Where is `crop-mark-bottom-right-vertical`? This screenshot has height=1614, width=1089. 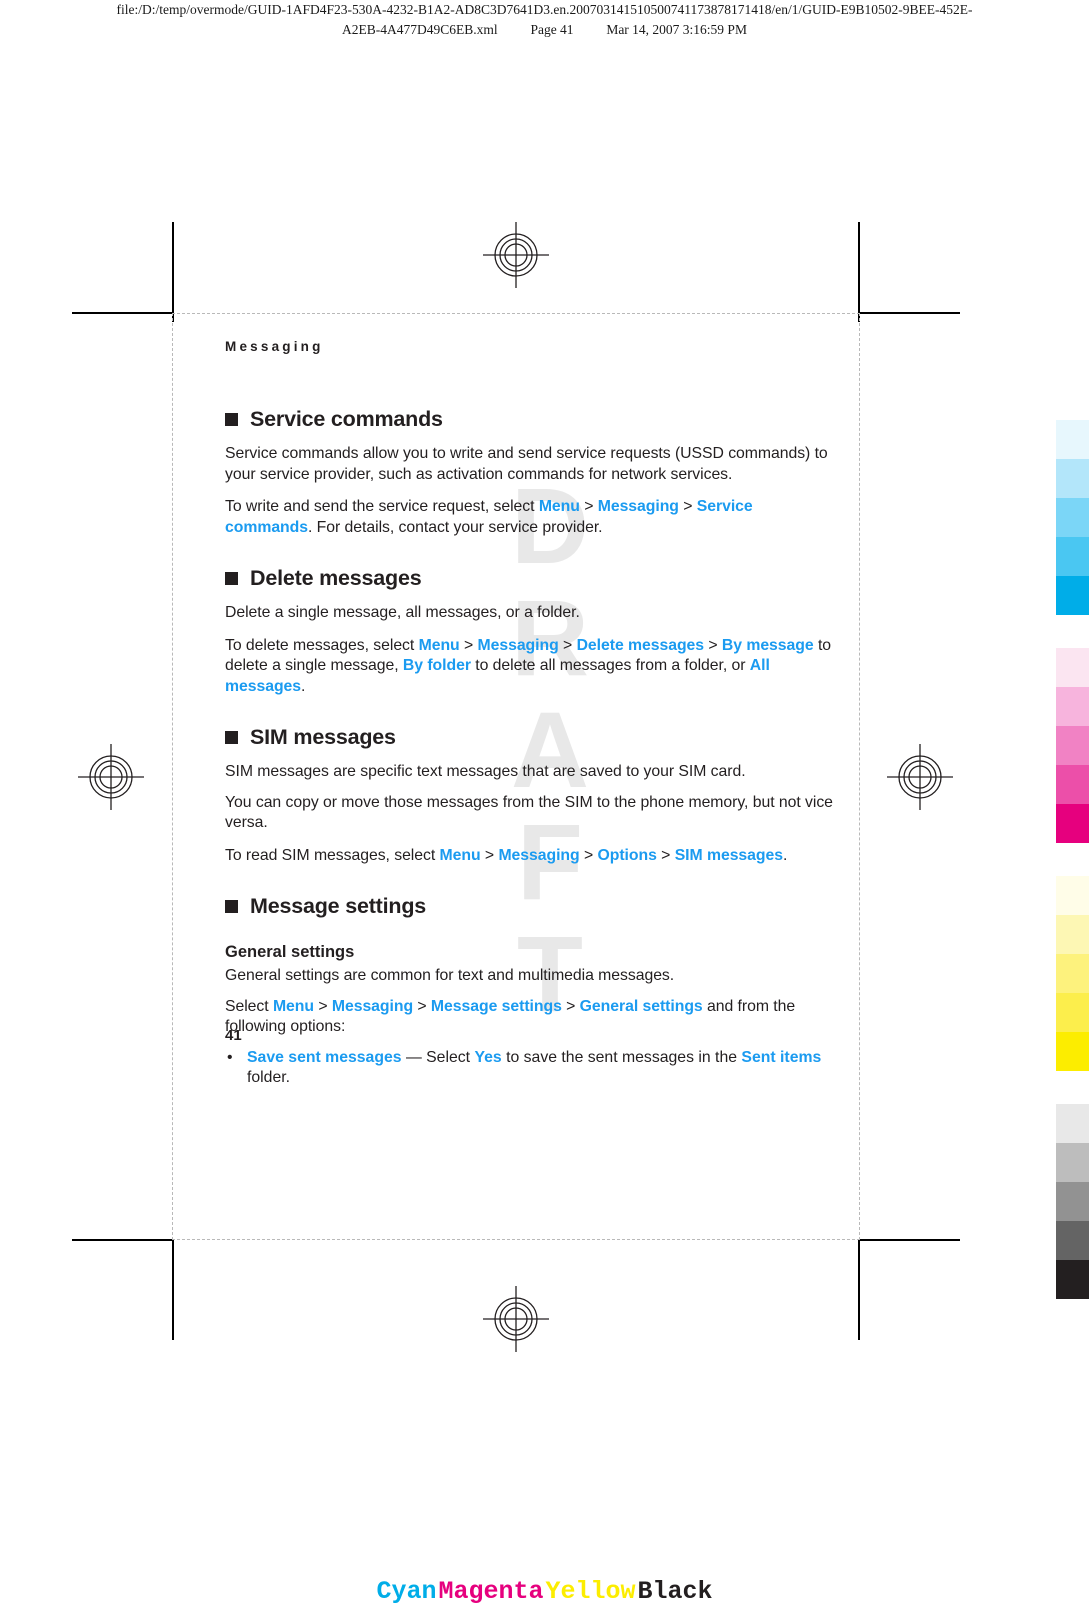 crop-mark-bottom-right-vertical is located at coordinates (859, 1290).